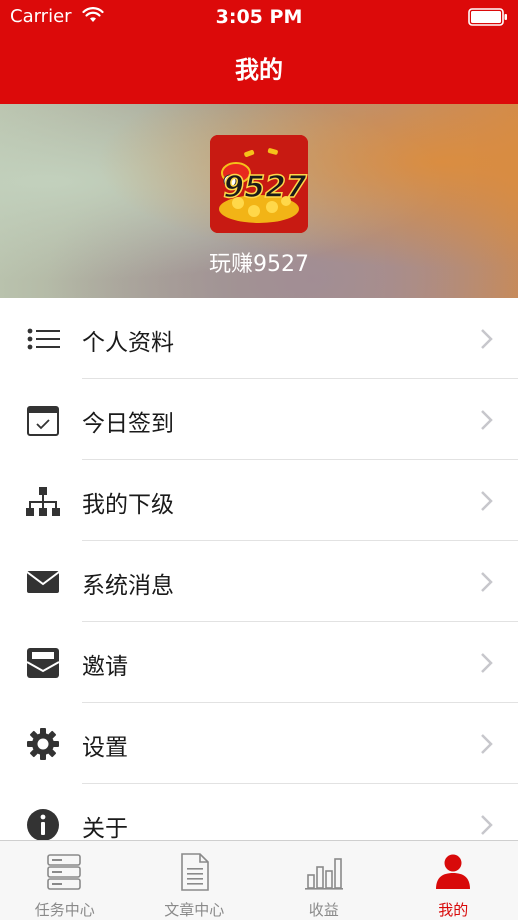 The width and height of the screenshot is (518, 920). I want to click on menu-item-label: 系统消息, so click(128, 586).